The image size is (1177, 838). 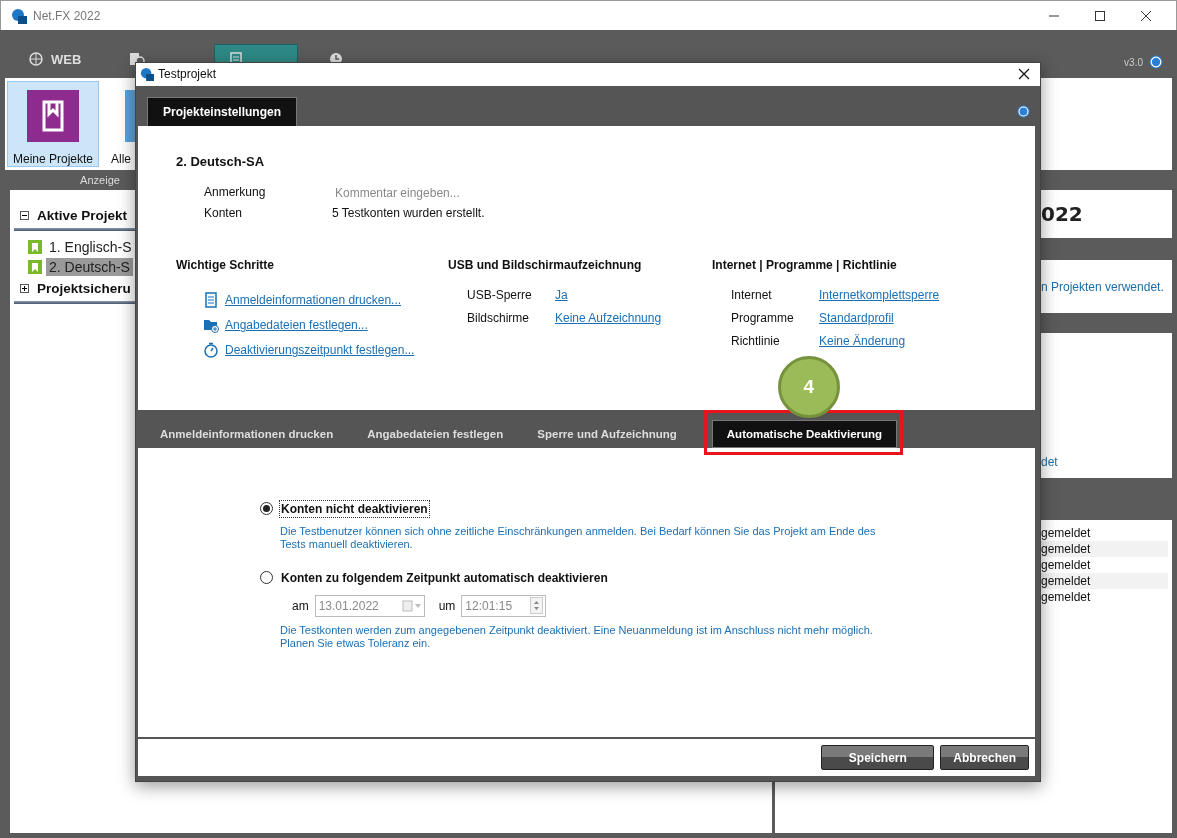 What do you see at coordinates (187, 74) in the screenshot?
I see `dialog-title: Testprojekt` at bounding box center [187, 74].